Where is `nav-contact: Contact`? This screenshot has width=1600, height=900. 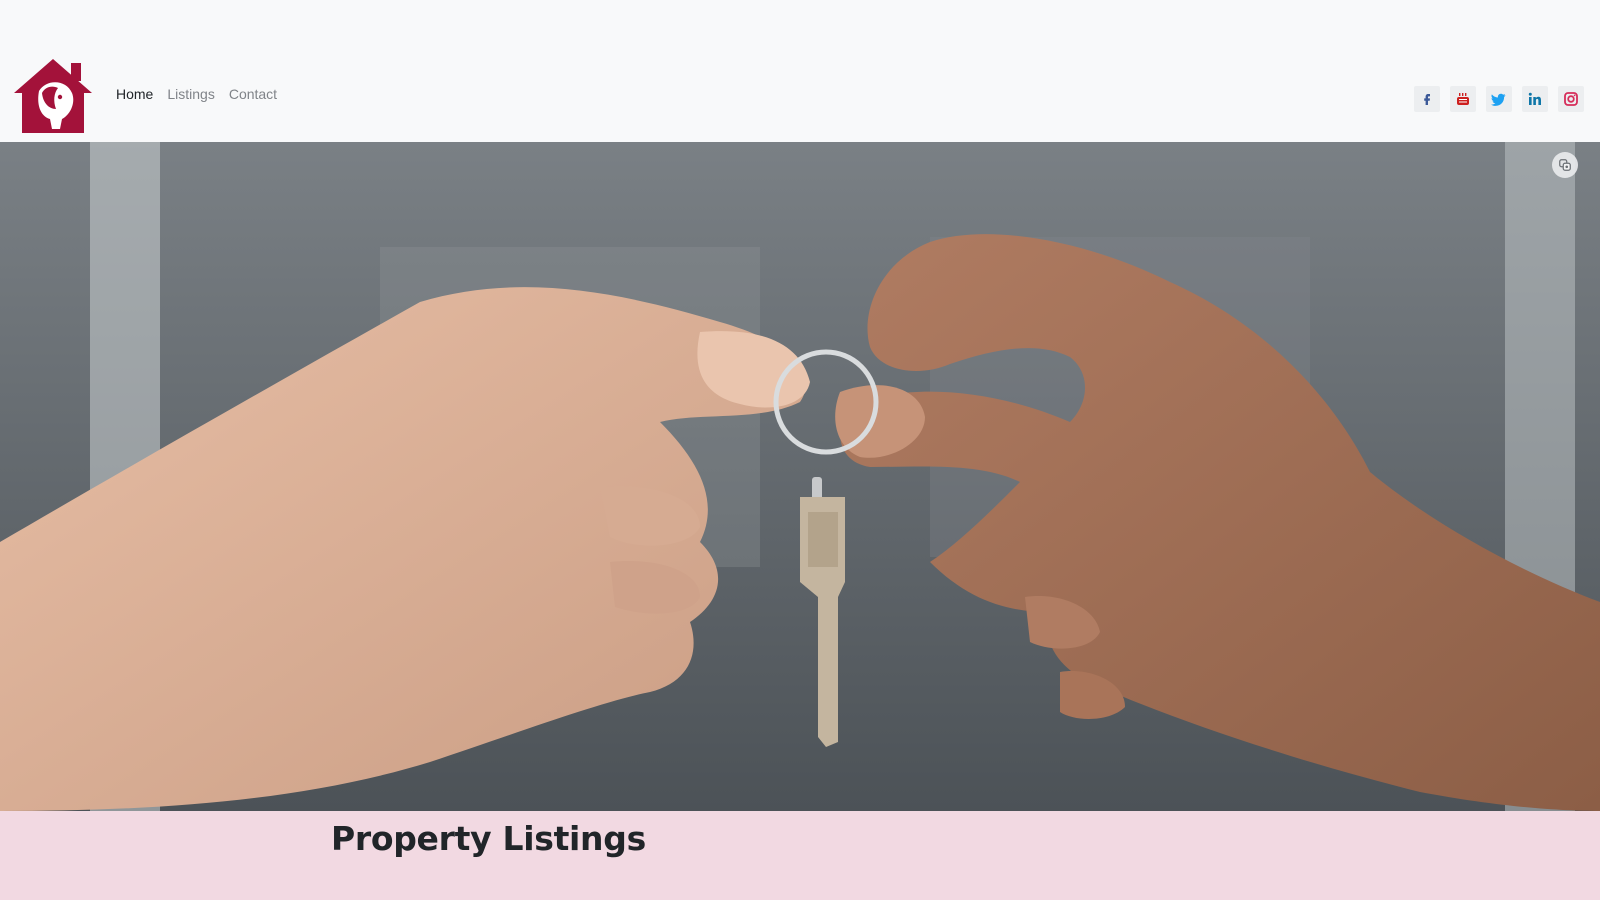
nav-contact: Contact is located at coordinates (253, 94).